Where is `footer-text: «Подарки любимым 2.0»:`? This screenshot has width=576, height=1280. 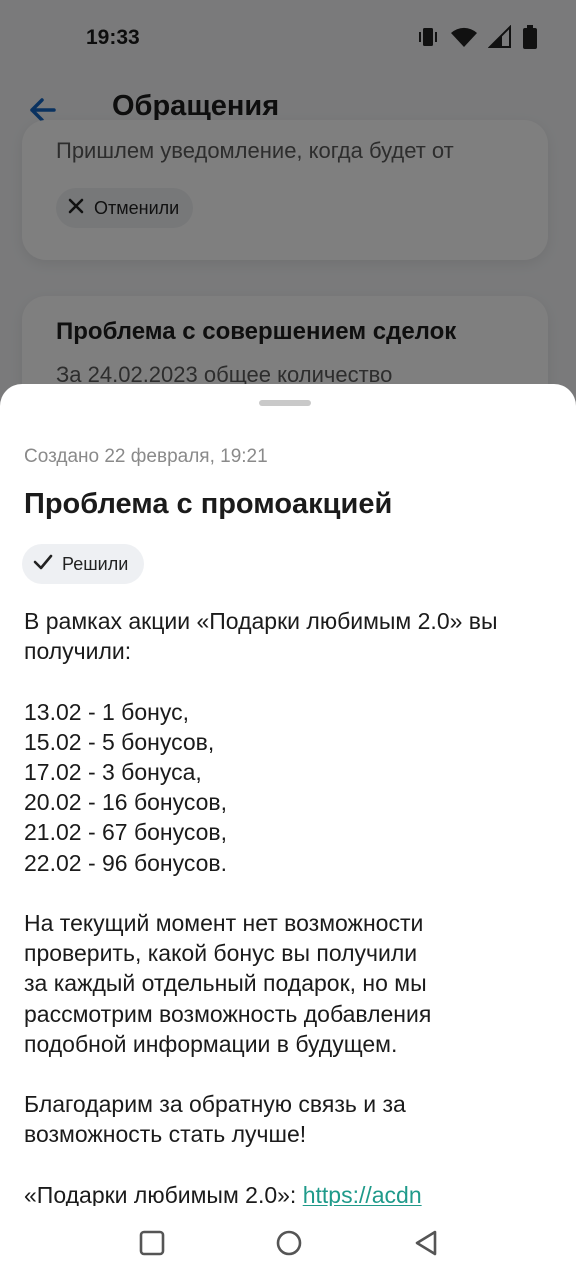
footer-text: «Подарки любимым 2.0»: is located at coordinates (163, 1194).